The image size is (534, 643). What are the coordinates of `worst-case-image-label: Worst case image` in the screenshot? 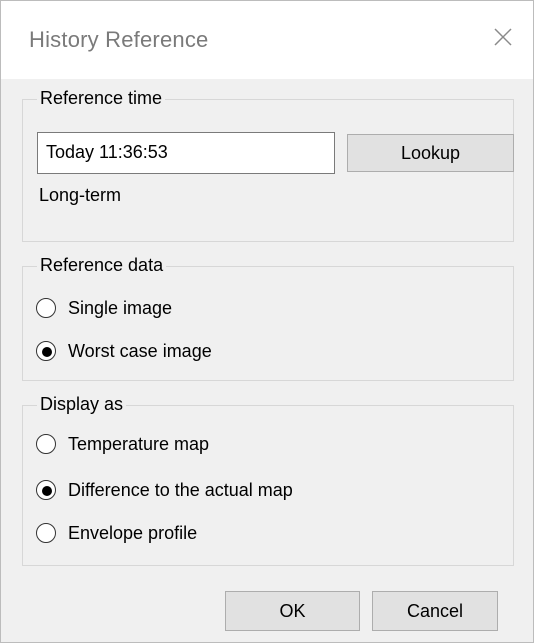 It's located at (140, 351).